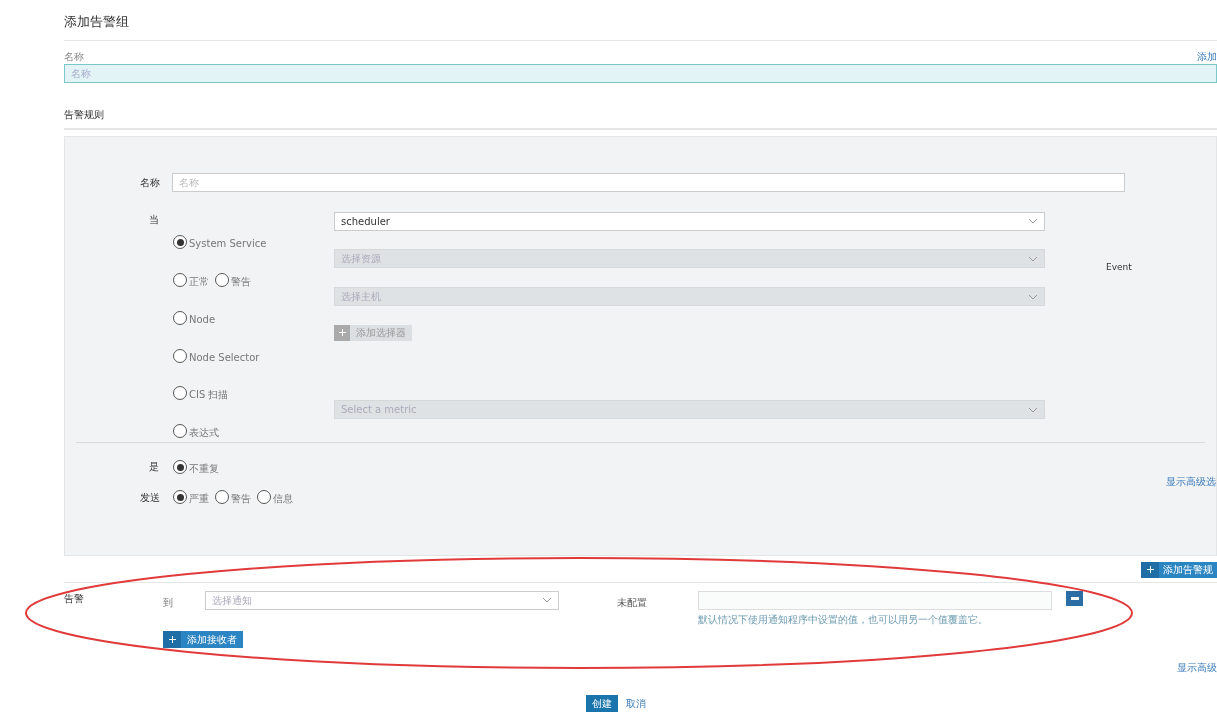 The image size is (1217, 720). I want to click on create-button: 创建, so click(601, 703).